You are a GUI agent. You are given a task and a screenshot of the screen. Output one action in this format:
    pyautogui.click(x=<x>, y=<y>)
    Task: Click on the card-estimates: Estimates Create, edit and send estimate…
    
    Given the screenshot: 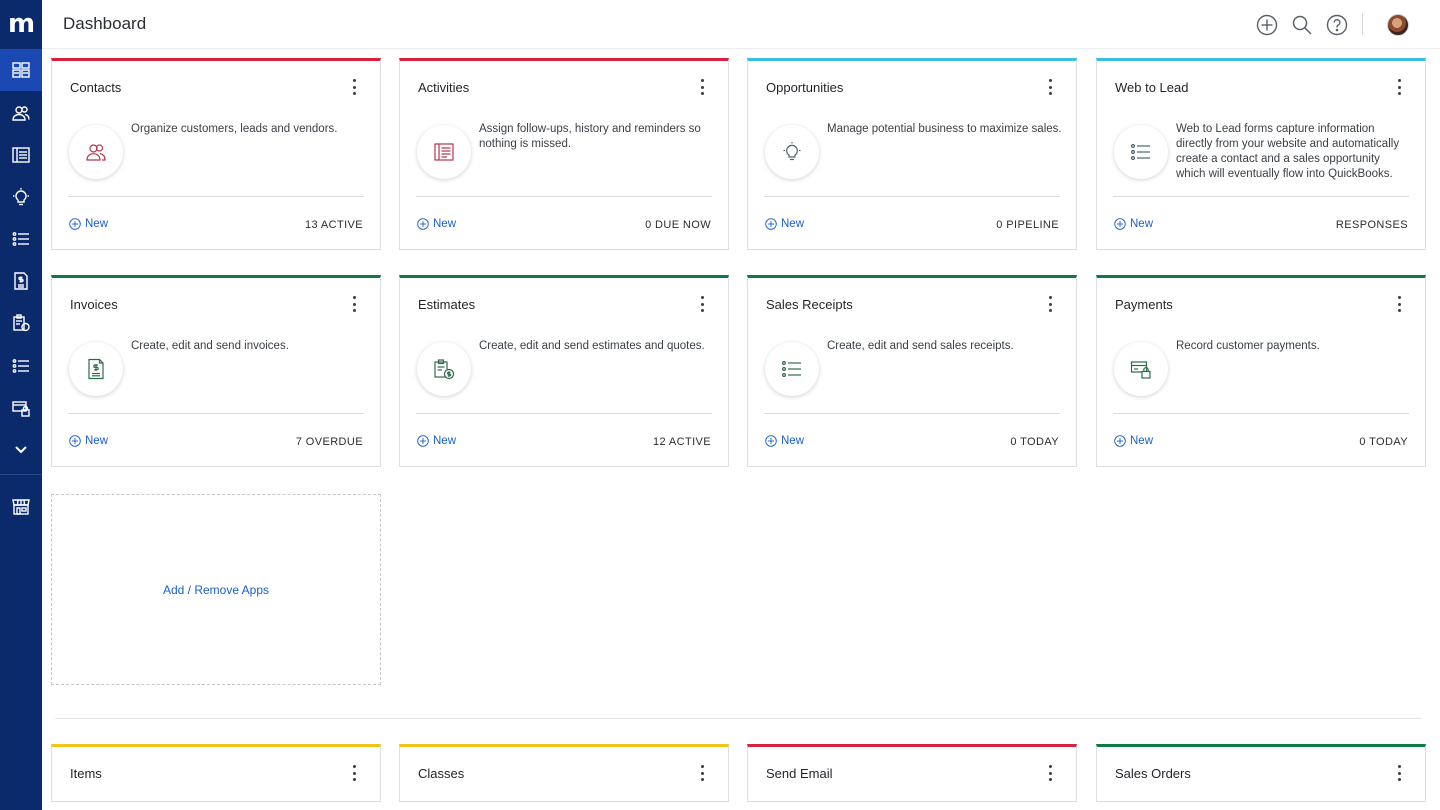 What is the action you would take?
    pyautogui.click(x=564, y=371)
    